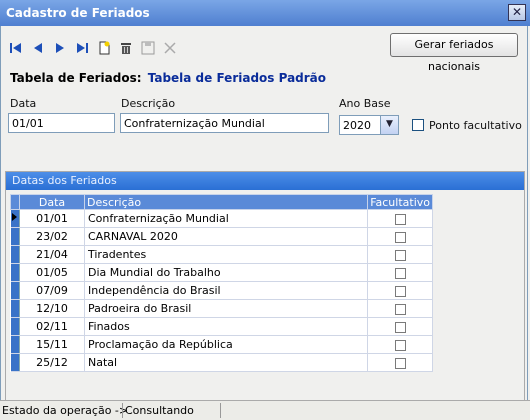 This screenshot has width=530, height=420. I want to click on table-row: 01/01 Confraternização Mundial, so click(221, 218).